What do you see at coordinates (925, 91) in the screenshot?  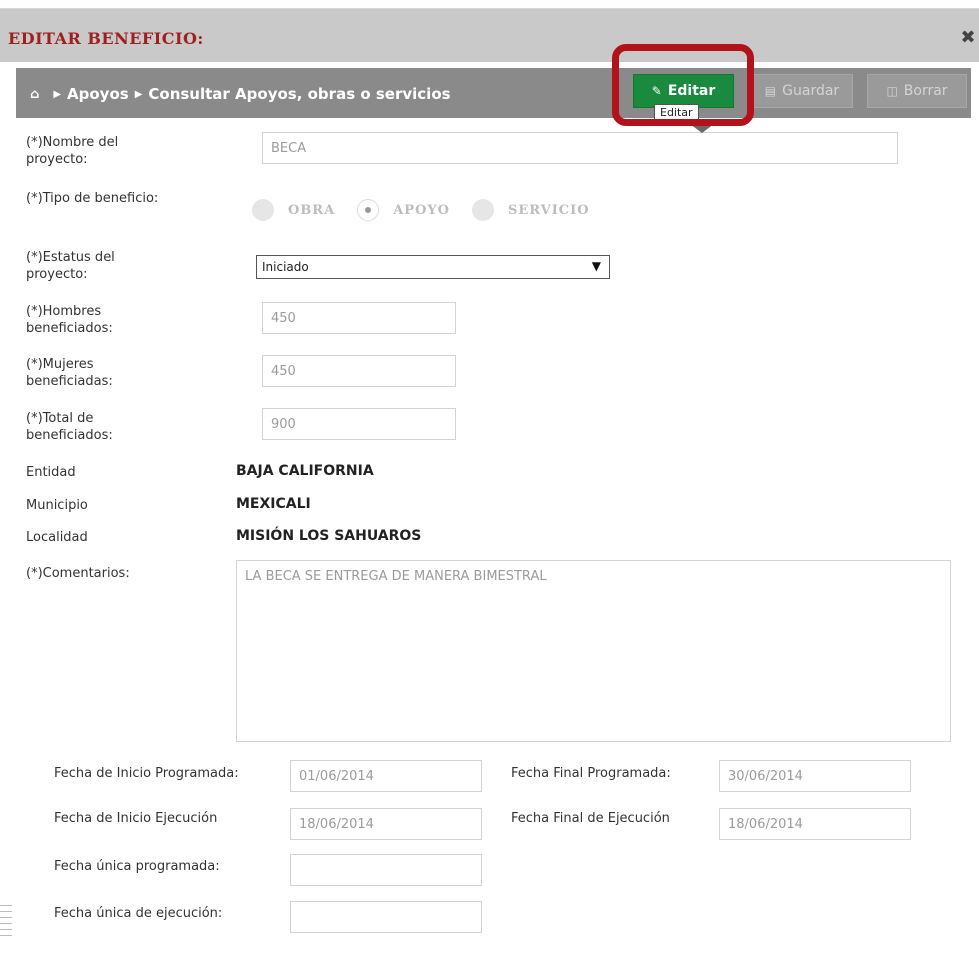 I see `delete-button-label: Borrar` at bounding box center [925, 91].